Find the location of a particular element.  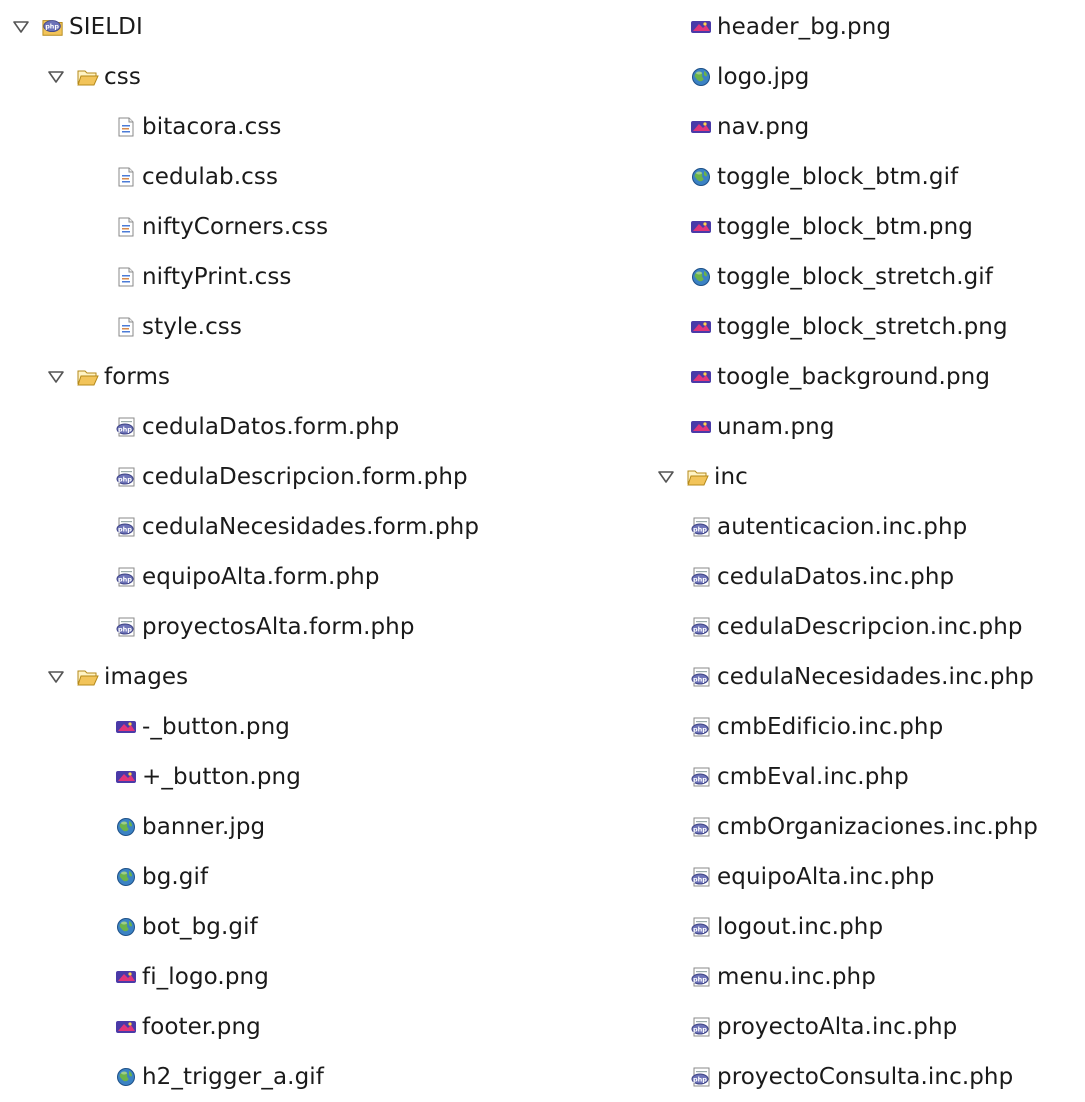

tree-item-label: cedulab.css is located at coordinates (210, 177).